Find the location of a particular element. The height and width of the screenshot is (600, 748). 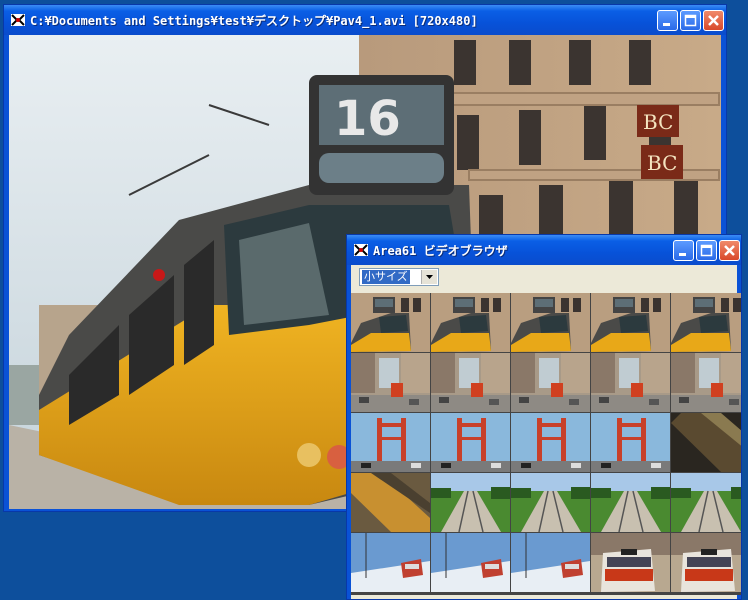

thumbnail-size-select: 小サイズ is located at coordinates (399, 277).